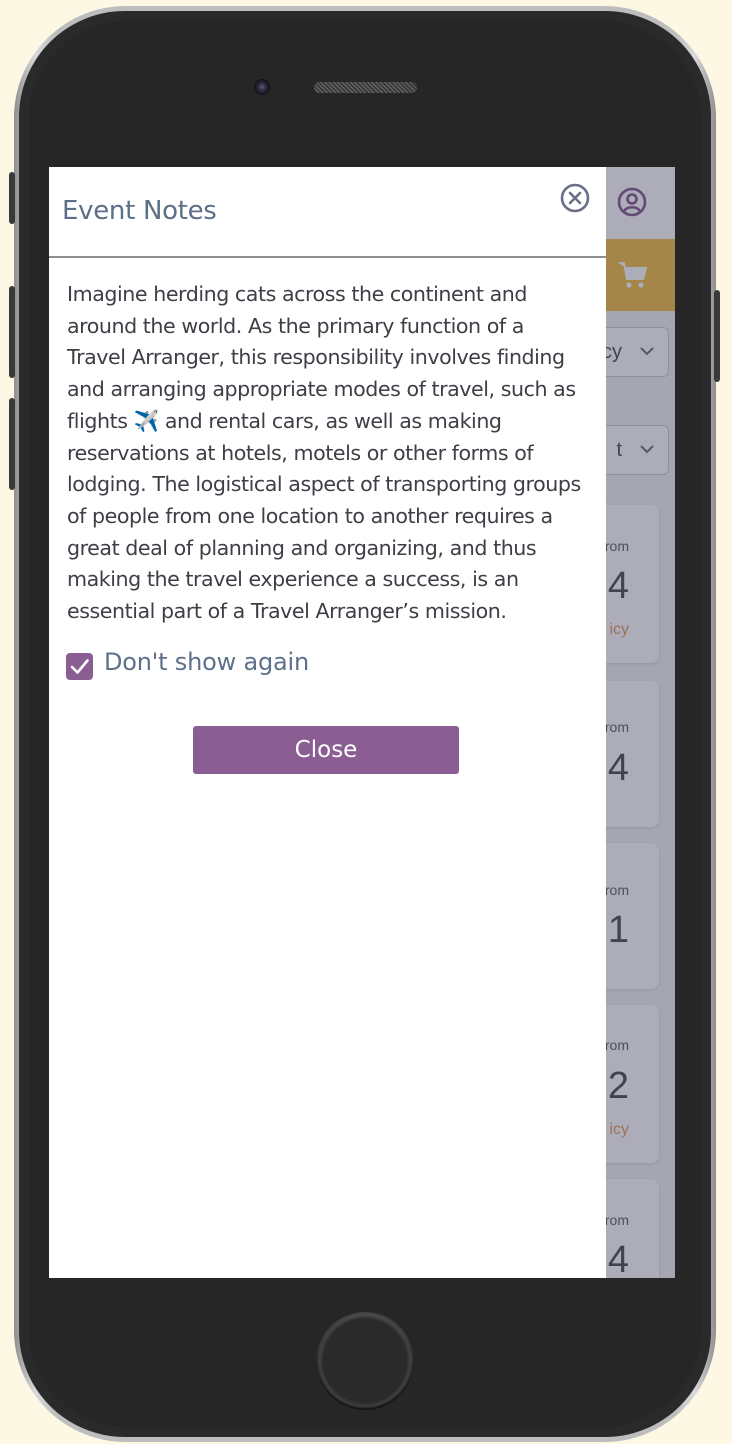 This screenshot has height=1444, width=732. I want to click on power-button, so click(717, 336).